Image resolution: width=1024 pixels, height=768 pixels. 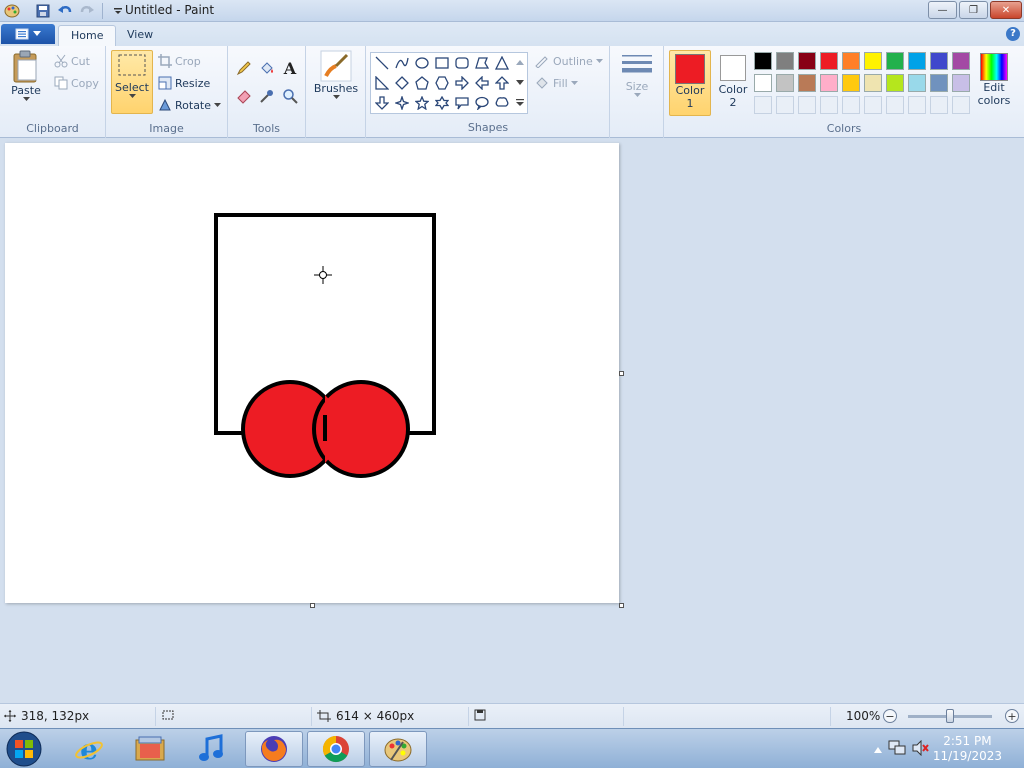 What do you see at coordinates (621, 373) in the screenshot?
I see `canvas-resize-handle-right` at bounding box center [621, 373].